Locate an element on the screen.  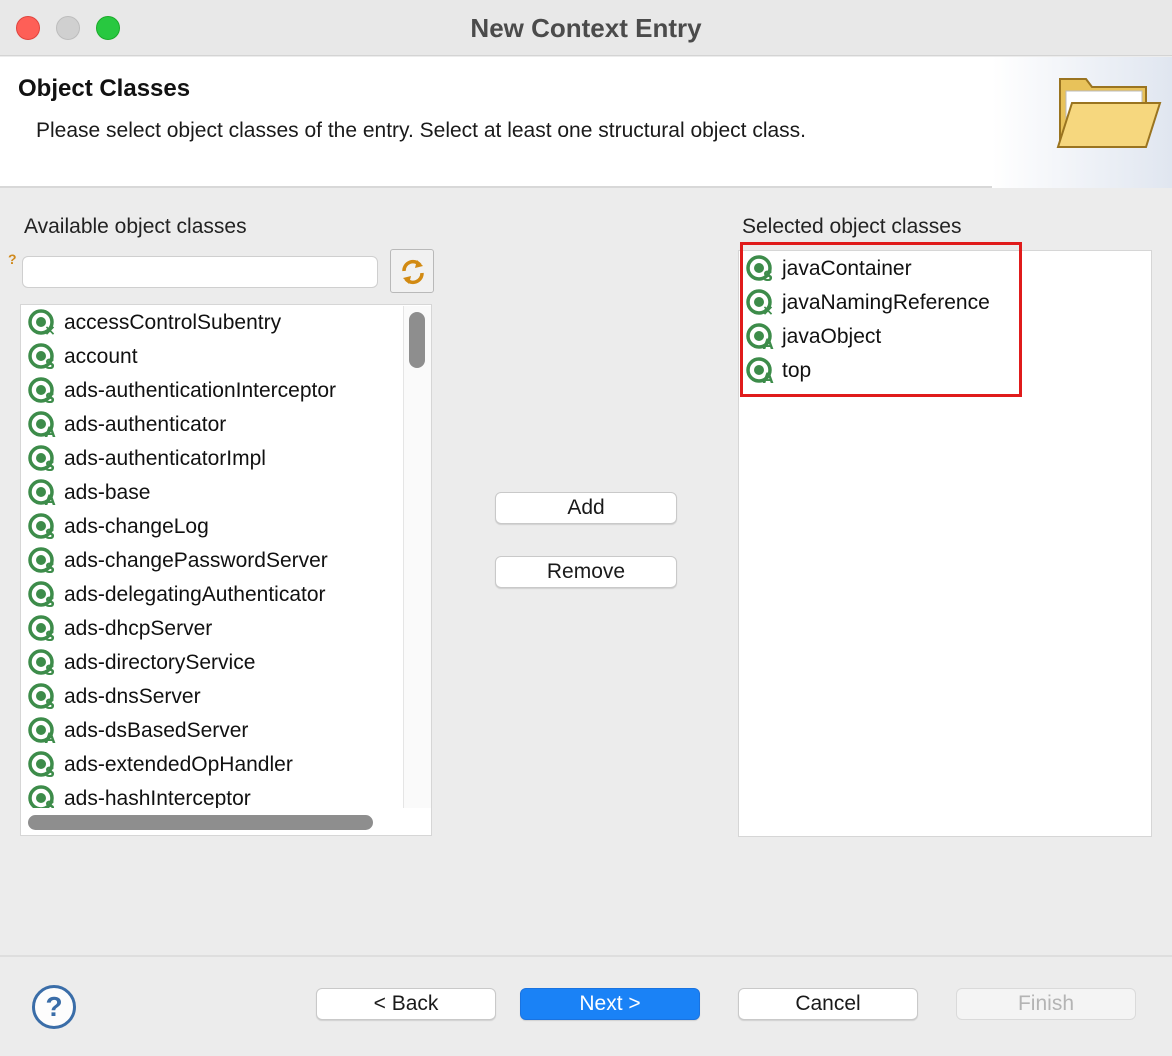
list-item-label: ads-authenticatorImpl is located at coordinates (165, 458).